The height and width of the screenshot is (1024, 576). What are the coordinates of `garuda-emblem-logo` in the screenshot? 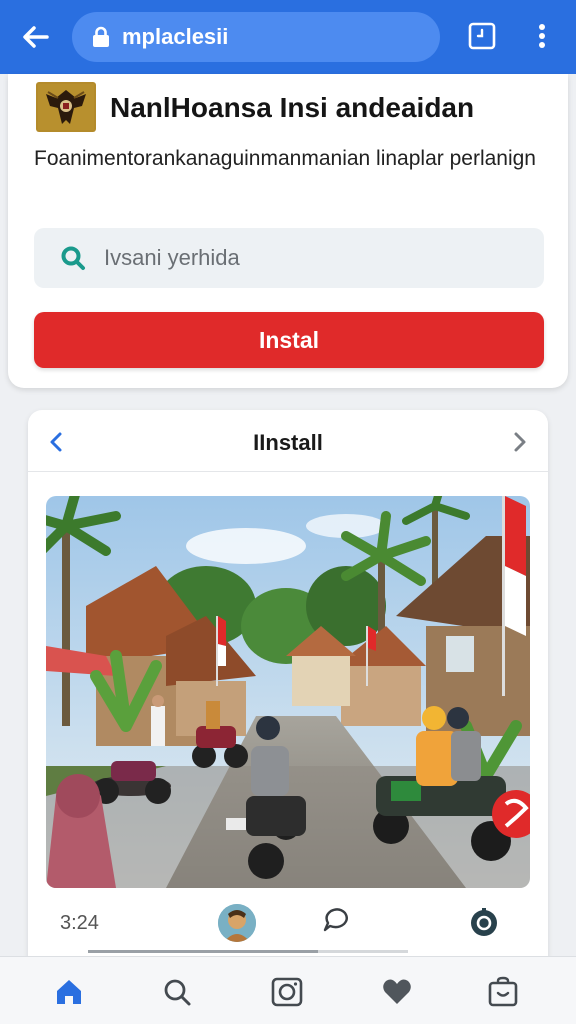 It's located at (66, 107).